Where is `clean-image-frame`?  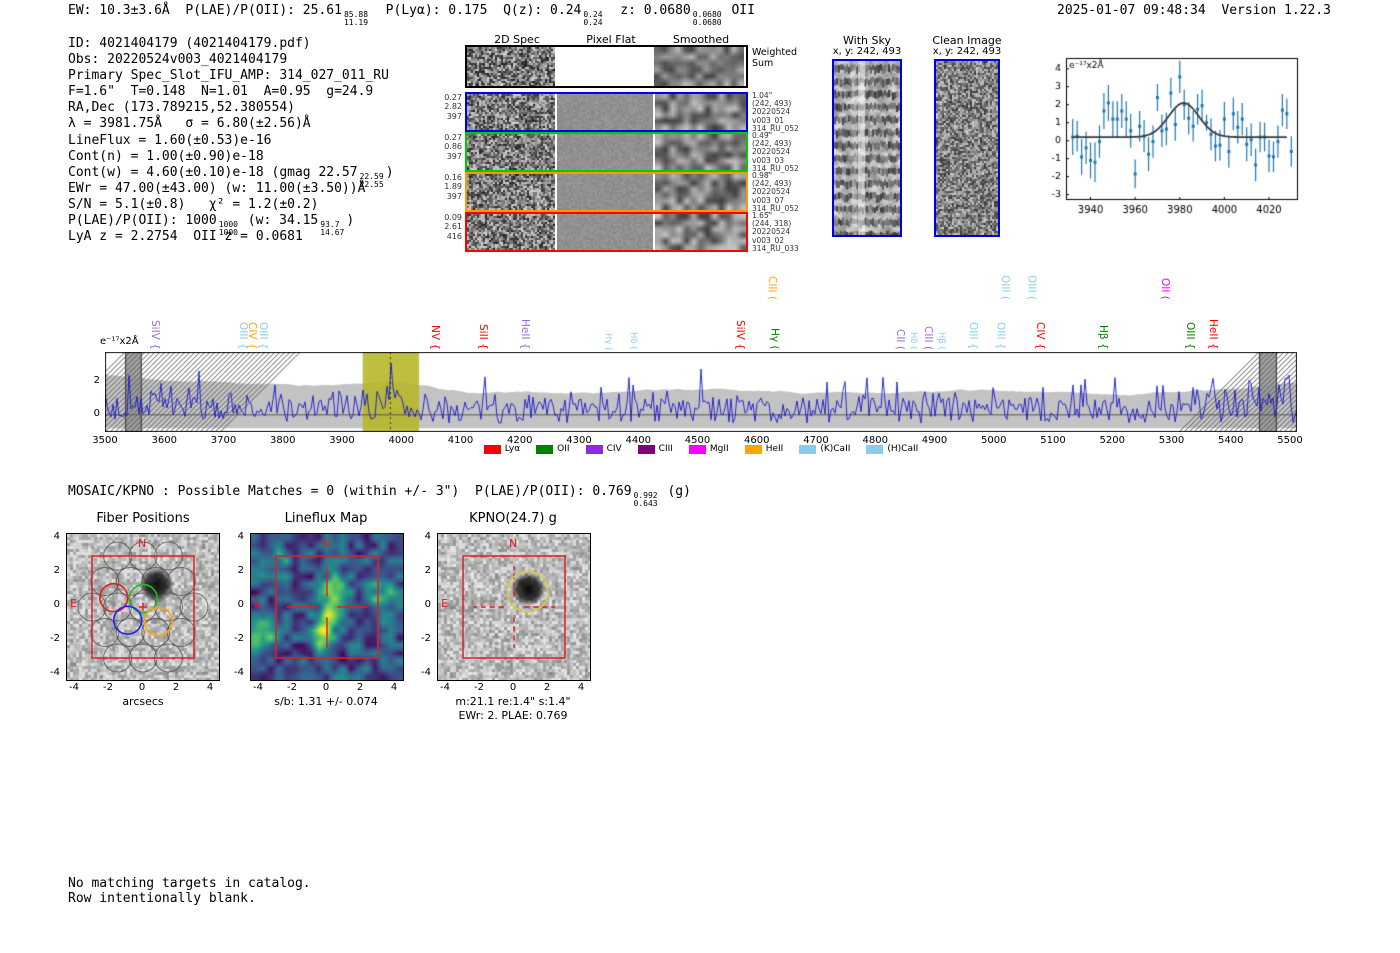
clean-image-frame is located at coordinates (967, 148).